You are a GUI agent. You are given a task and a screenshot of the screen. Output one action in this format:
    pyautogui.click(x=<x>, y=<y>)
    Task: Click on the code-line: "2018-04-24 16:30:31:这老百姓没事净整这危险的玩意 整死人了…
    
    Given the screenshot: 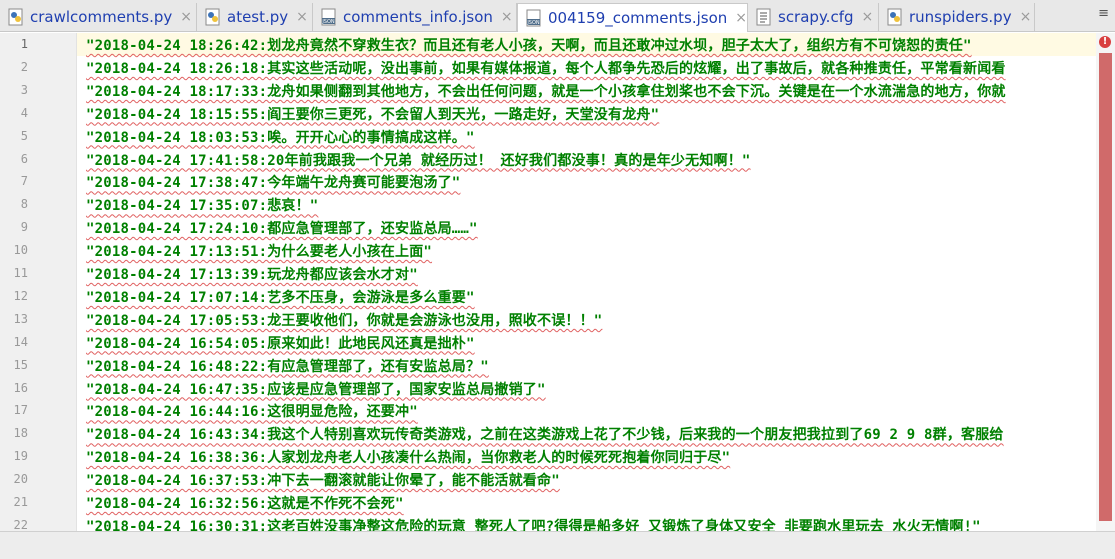 What is the action you would take?
    pyautogui.click(x=533, y=523)
    